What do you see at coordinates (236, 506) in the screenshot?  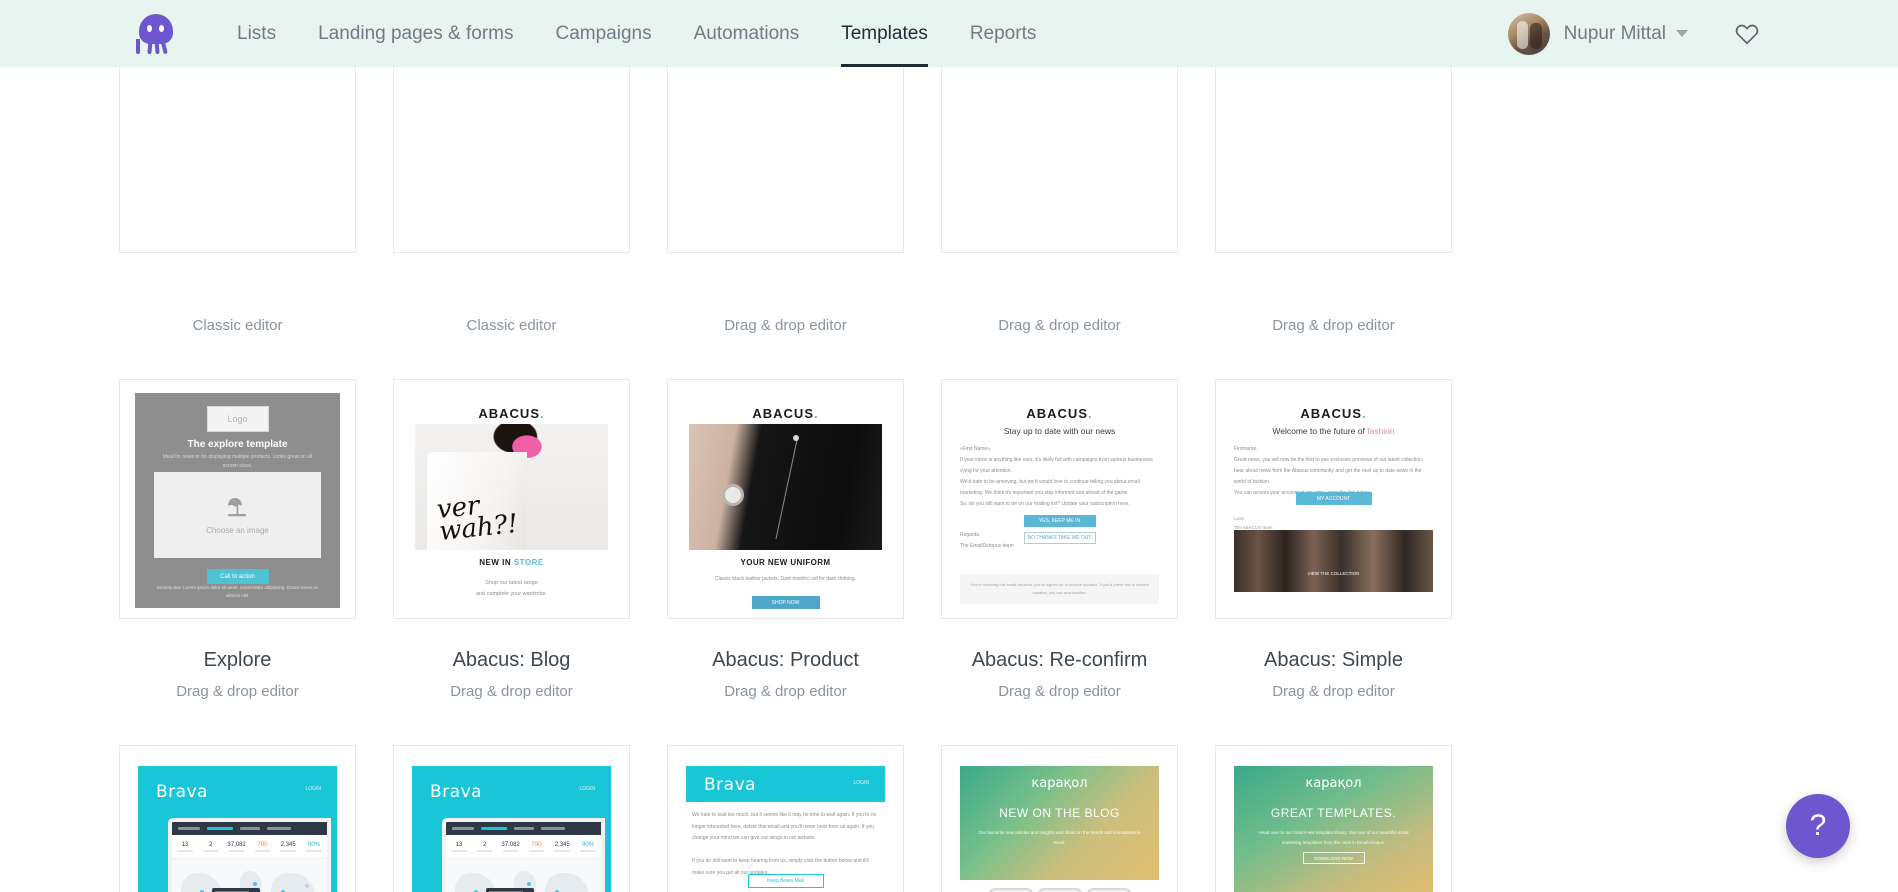 I see `umbrella-icon` at bounding box center [236, 506].